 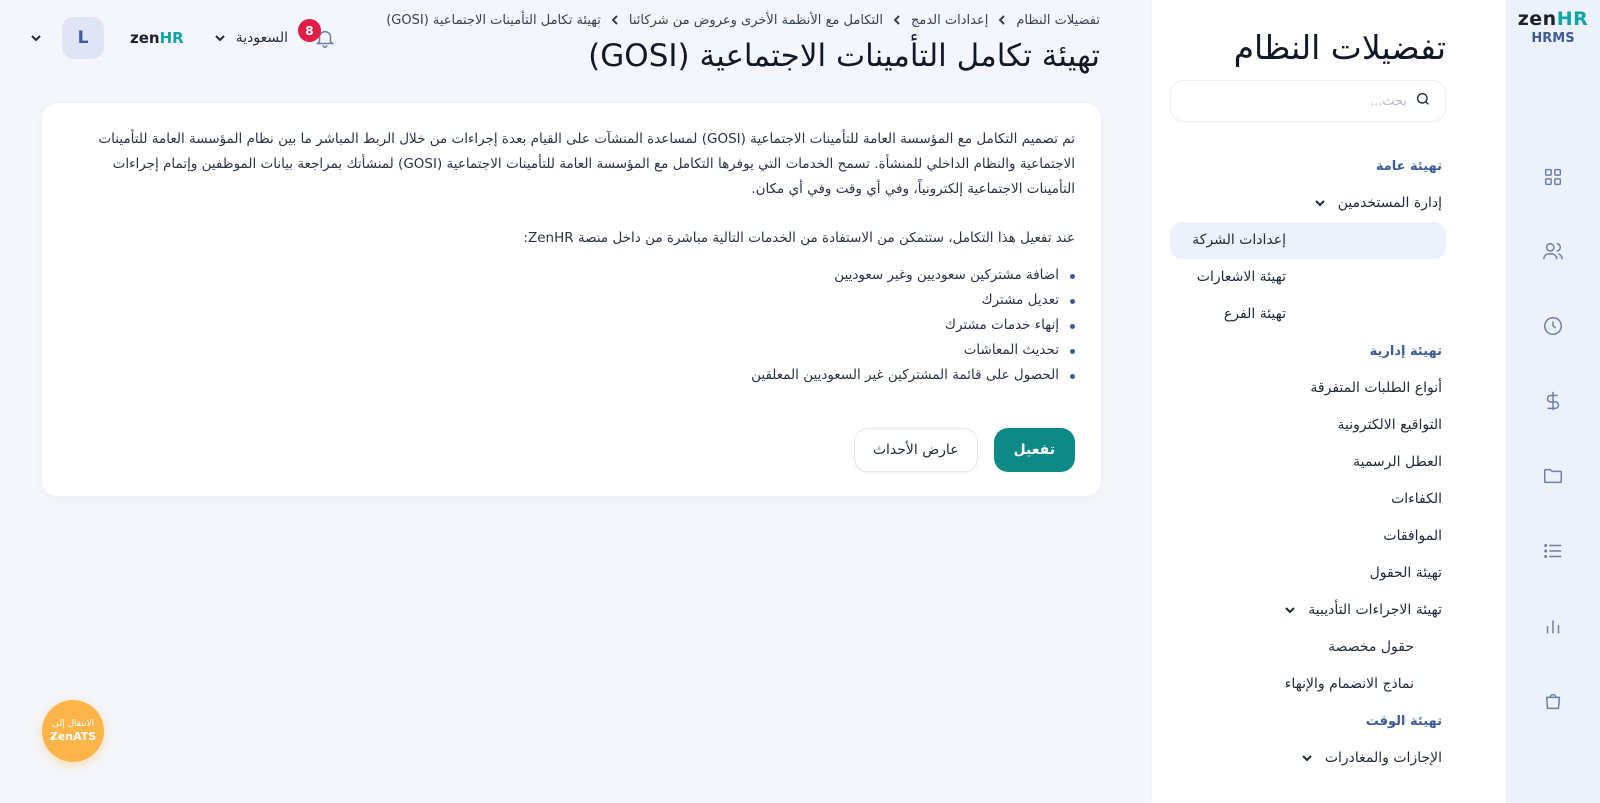 What do you see at coordinates (1239, 240) in the screenshot?
I see `sidebar-item-label: إعدادات الشركة` at bounding box center [1239, 240].